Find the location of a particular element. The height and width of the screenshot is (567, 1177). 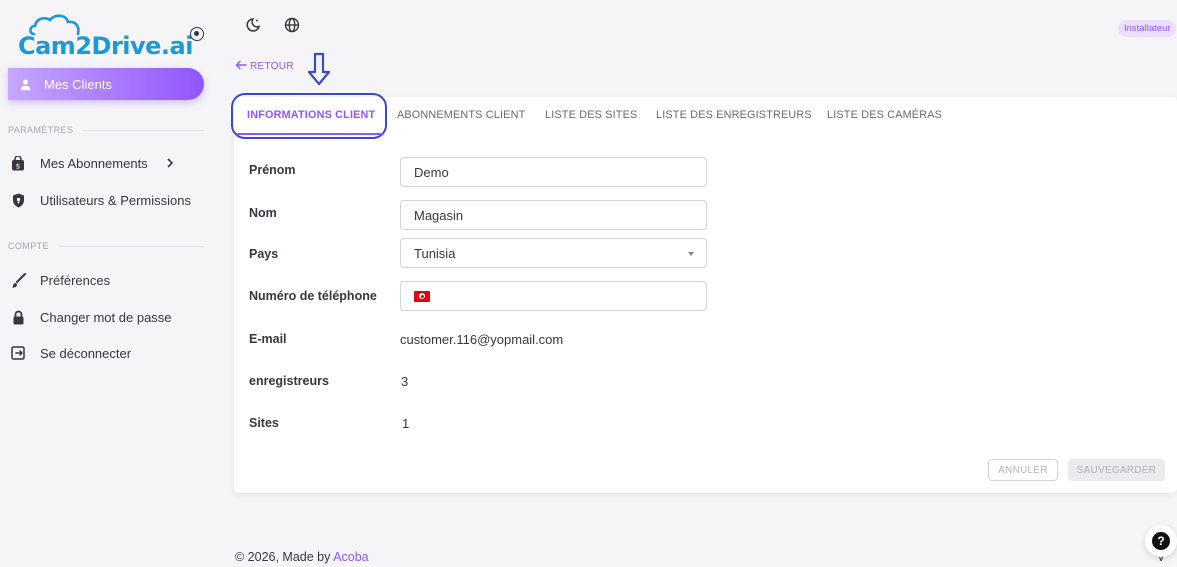

logo-text: Cam2Drive.ai is located at coordinates (105, 46).